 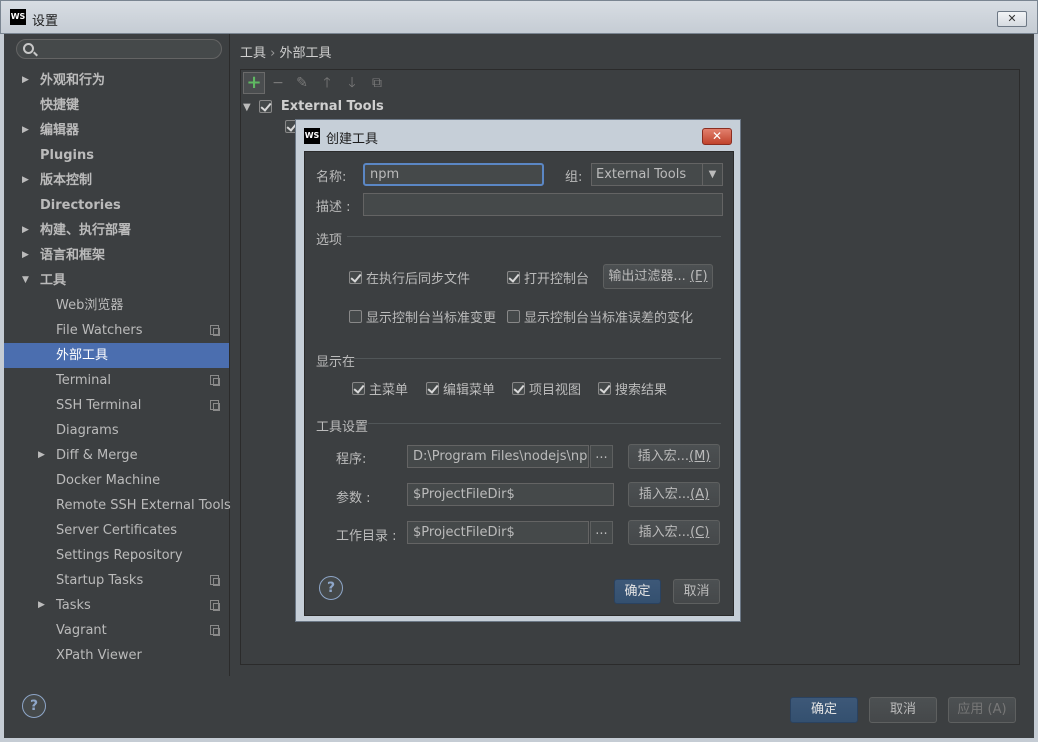 I want to click on main-menu-checkbox, so click(x=358, y=388).